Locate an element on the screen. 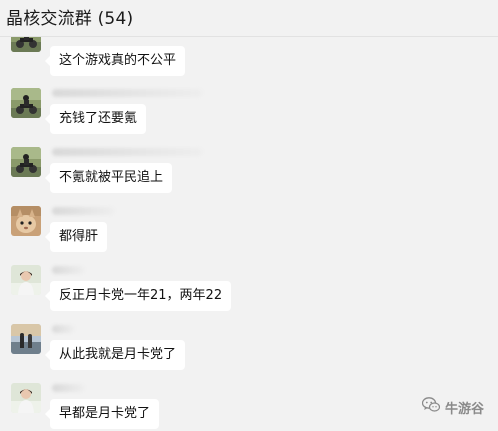 Image resolution: width=498 pixels, height=431 pixels. message-bubble: 从此我就是月卡党了 is located at coordinates (115, 355).